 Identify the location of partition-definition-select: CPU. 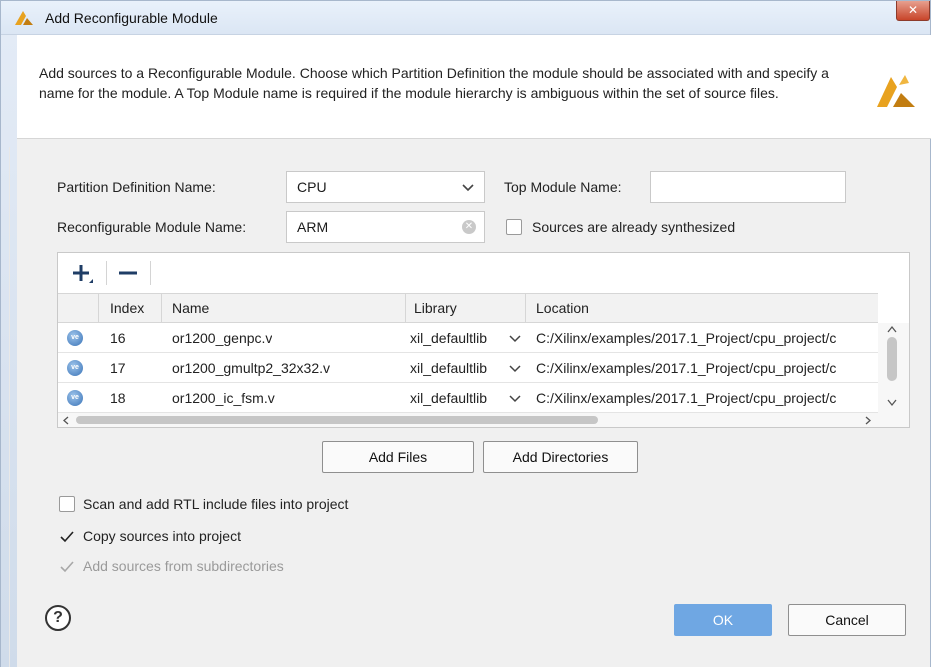
(385, 187).